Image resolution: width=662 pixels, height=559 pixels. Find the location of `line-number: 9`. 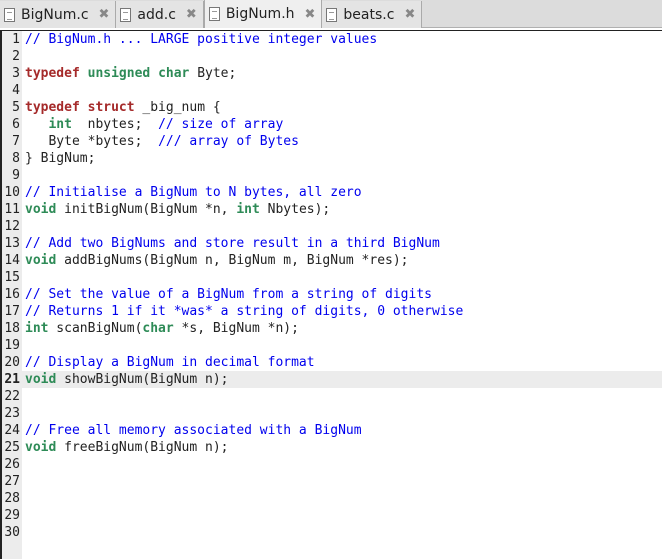

line-number: 9 is located at coordinates (16, 175).